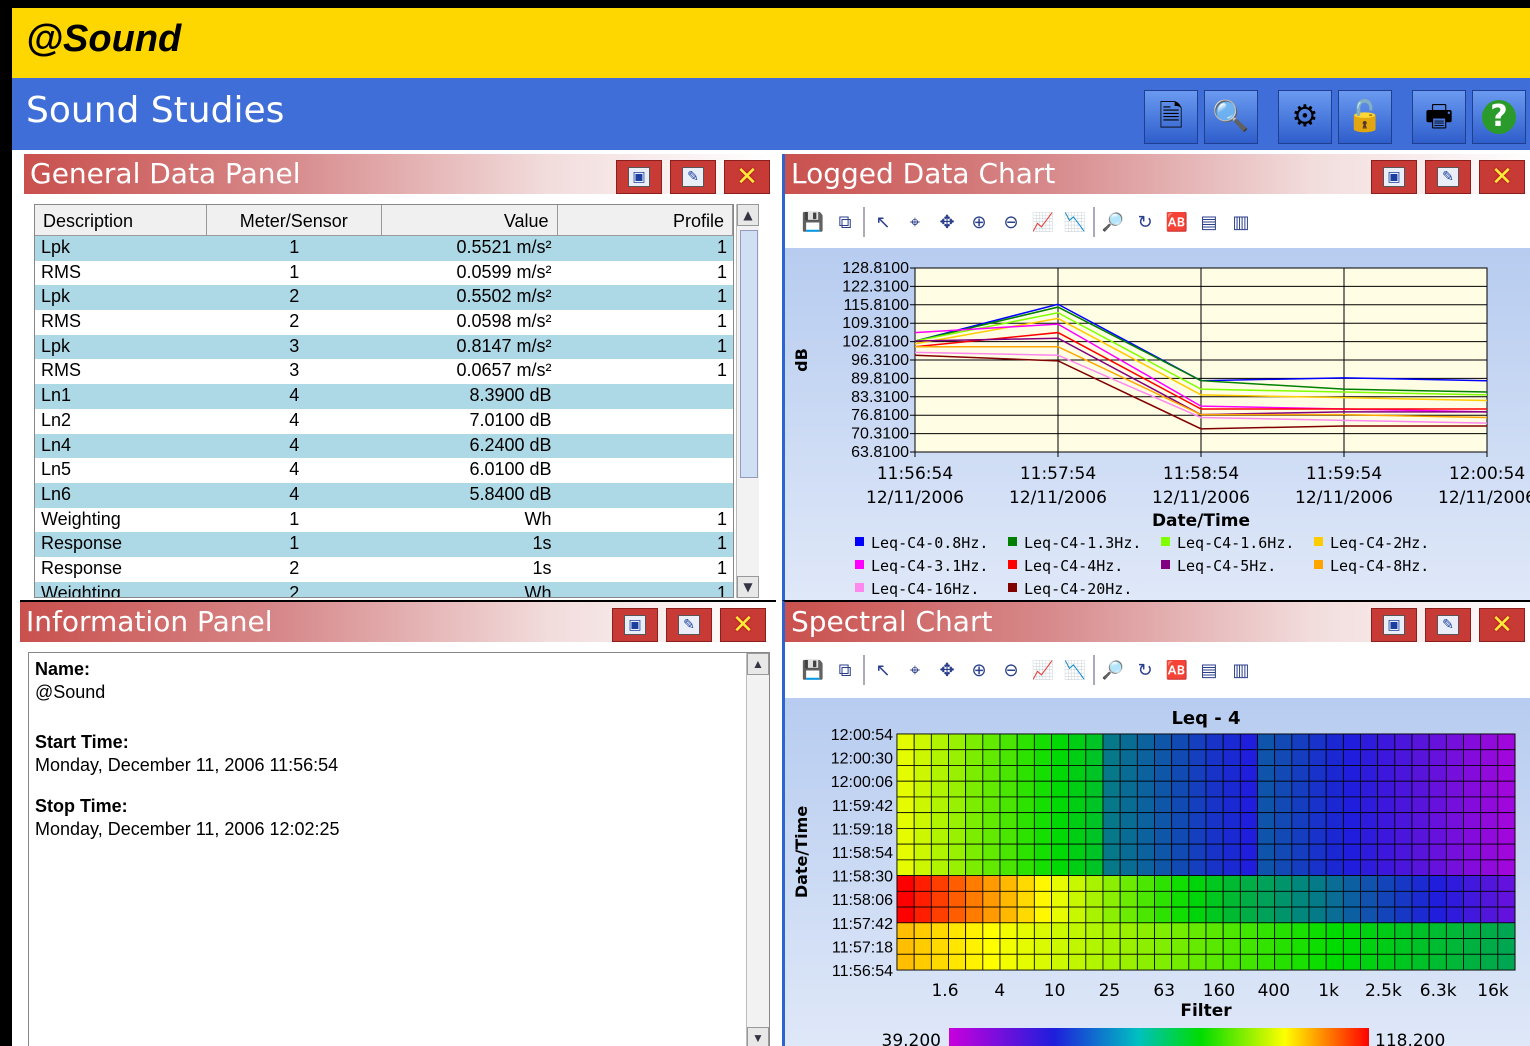 This screenshot has height=1046, width=1530. Describe the element at coordinates (1439, 117) in the screenshot. I see `print-button: 🖶` at that location.